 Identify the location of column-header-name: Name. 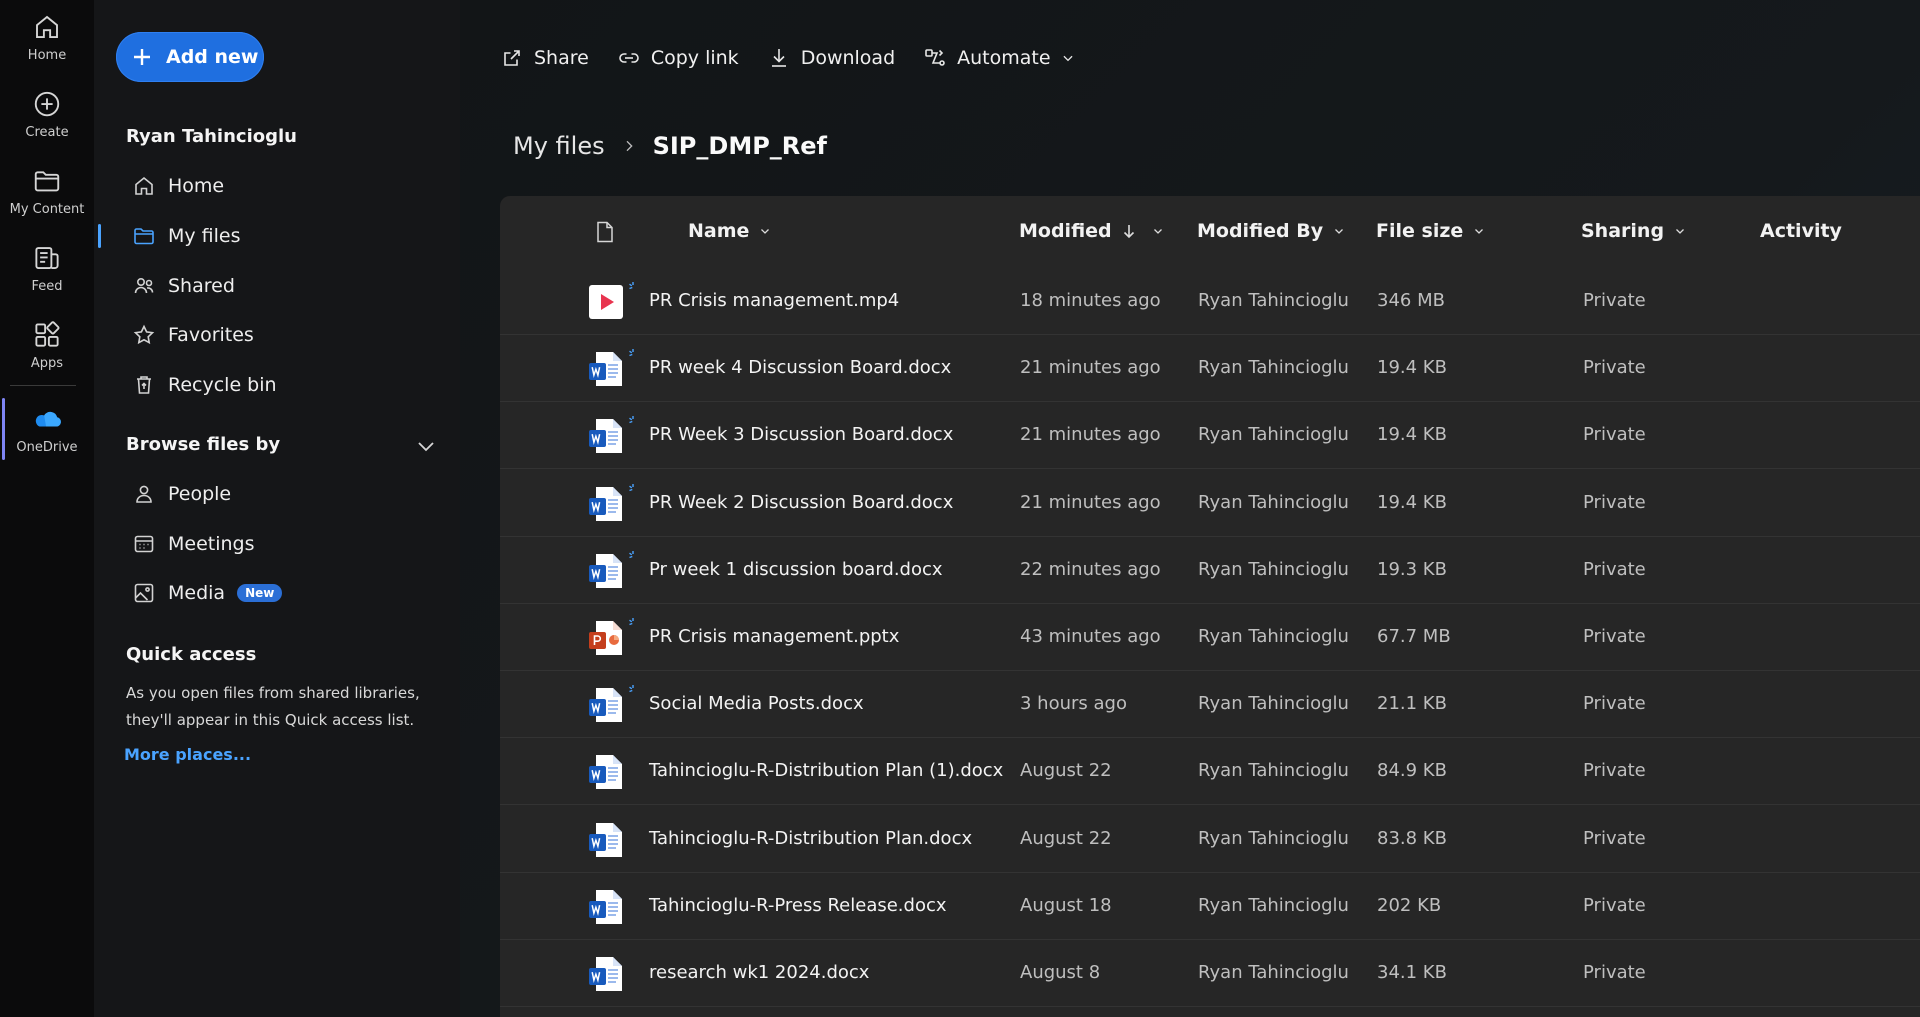
(729, 231).